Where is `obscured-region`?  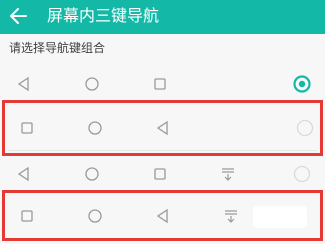
obscured-region is located at coordinates (280, 217).